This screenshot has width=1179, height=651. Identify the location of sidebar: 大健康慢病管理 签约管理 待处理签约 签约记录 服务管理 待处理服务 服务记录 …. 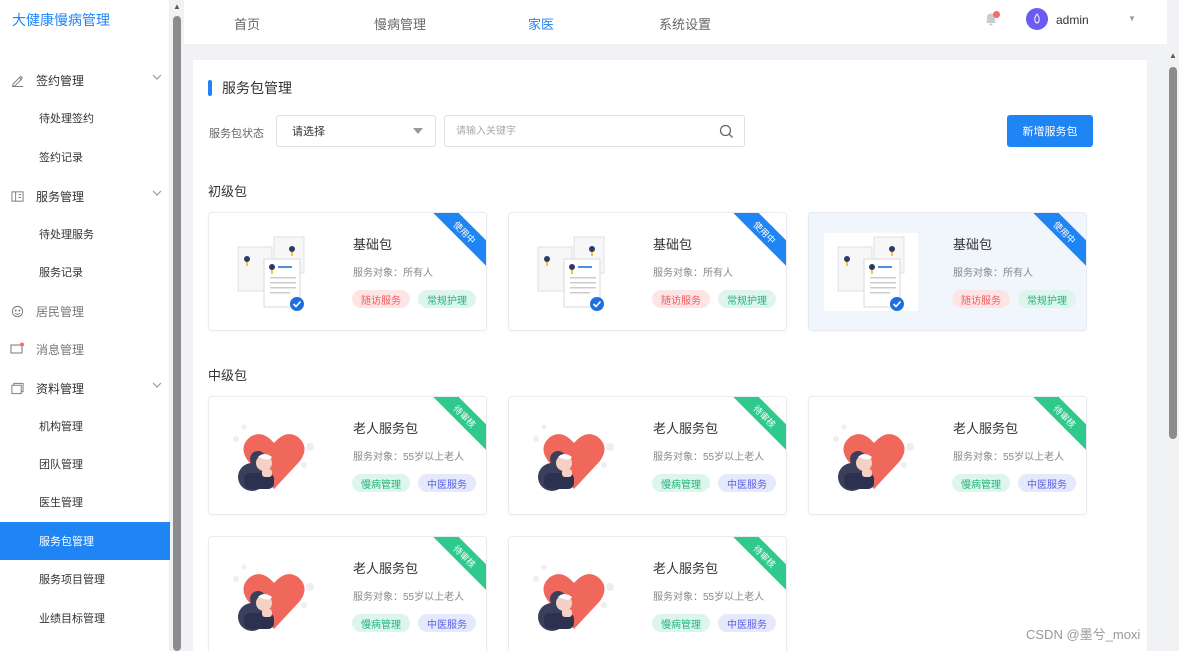
(85, 325).